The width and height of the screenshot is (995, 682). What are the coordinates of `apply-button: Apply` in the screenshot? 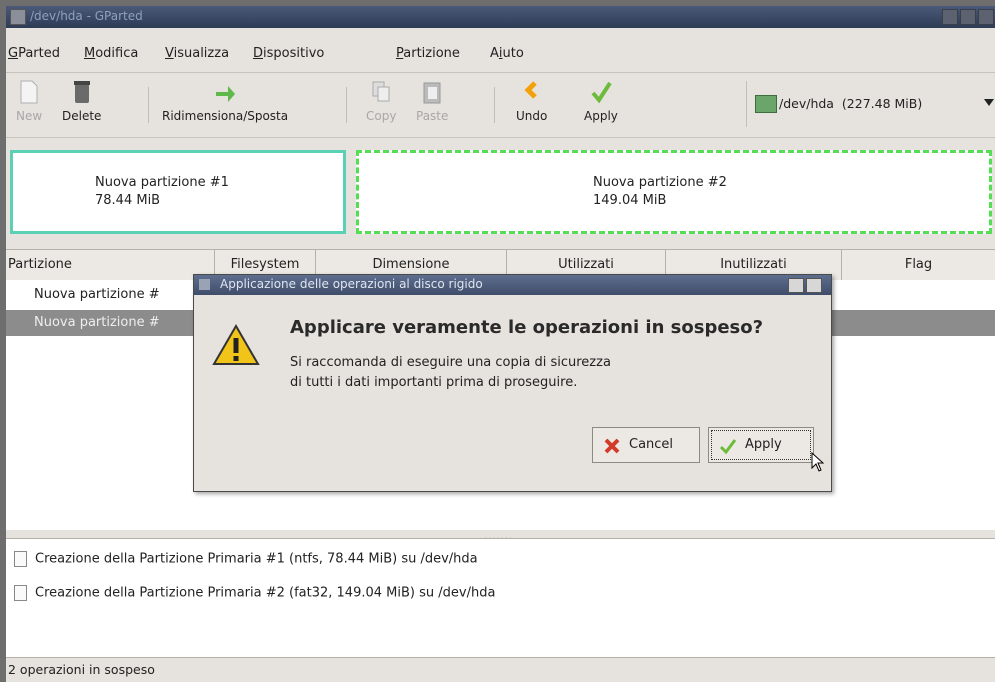 It's located at (601, 101).